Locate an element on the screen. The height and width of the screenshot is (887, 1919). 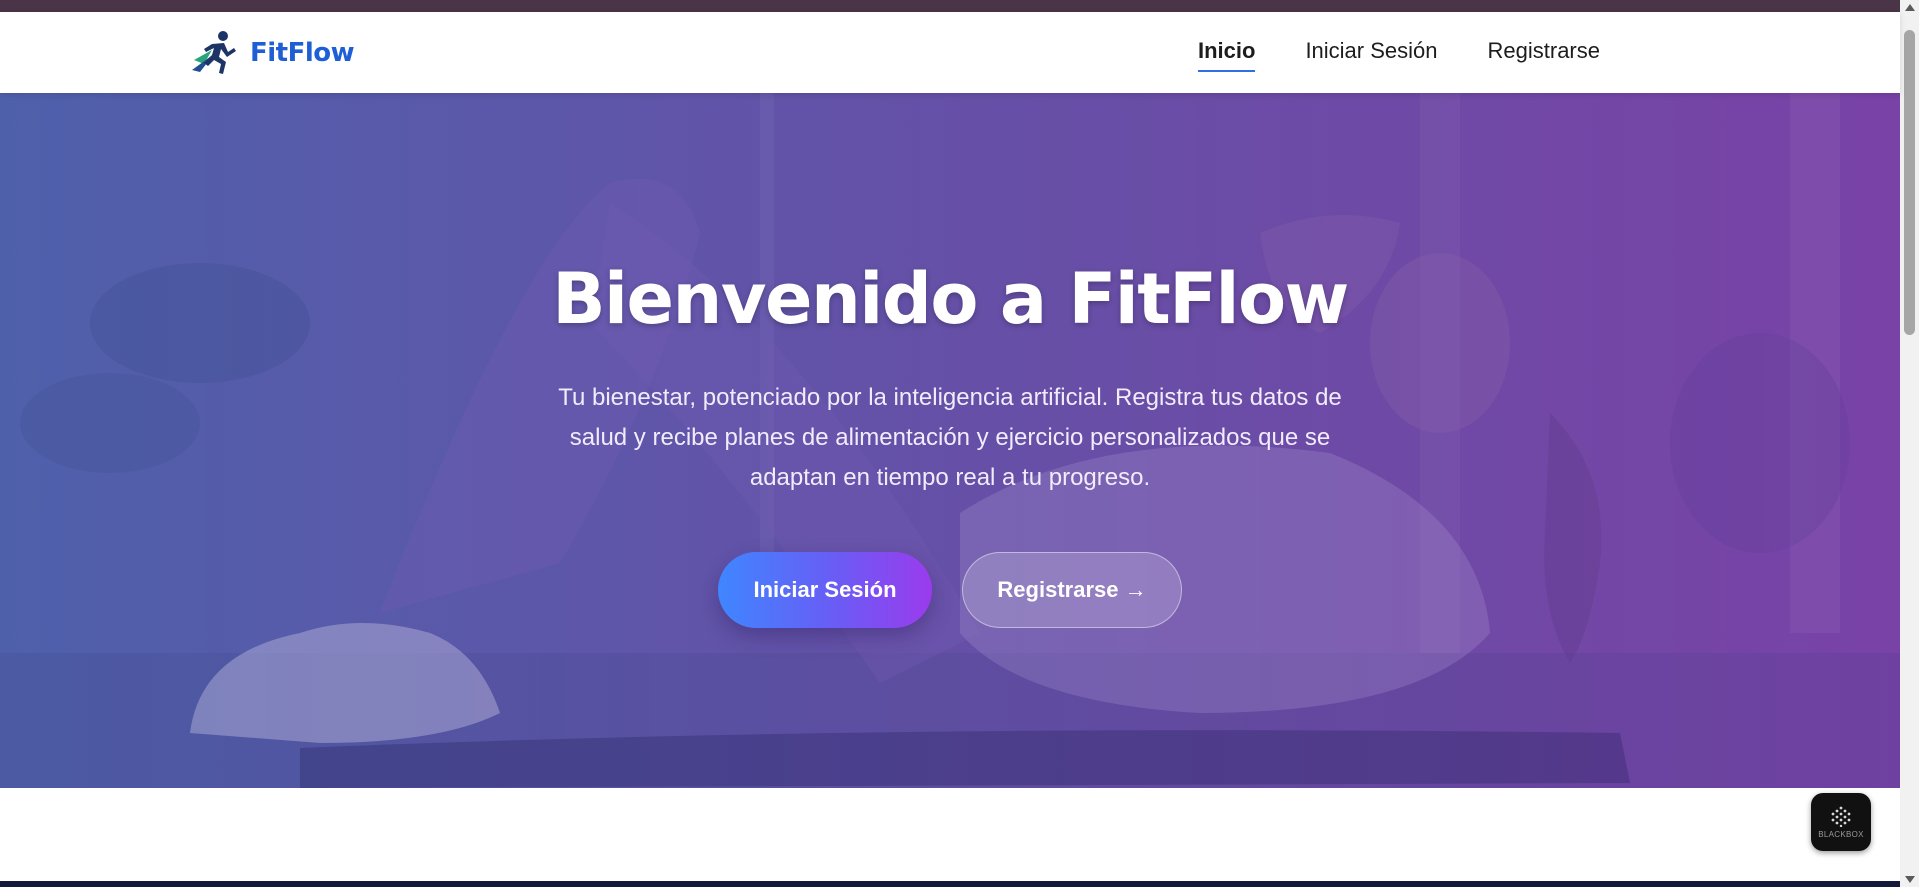
nav-item-registrarse: Registrarse is located at coordinates (1544, 54).